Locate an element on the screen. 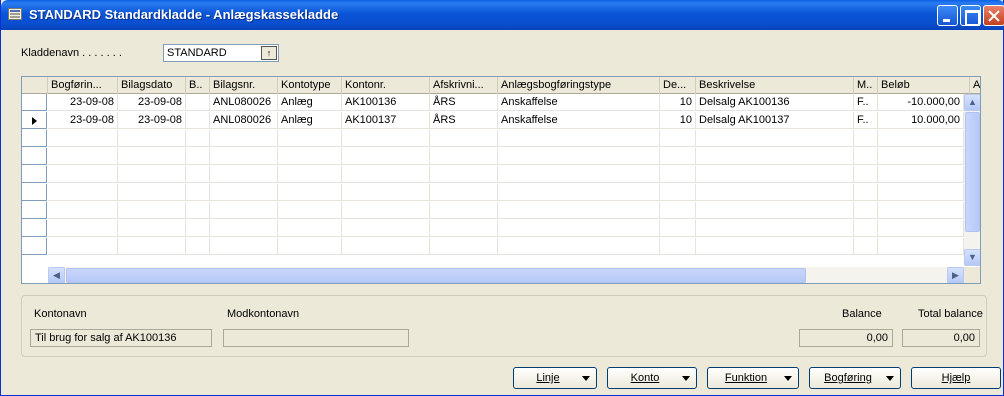  table-cell: Delsalg AK100137 is located at coordinates (775, 120).